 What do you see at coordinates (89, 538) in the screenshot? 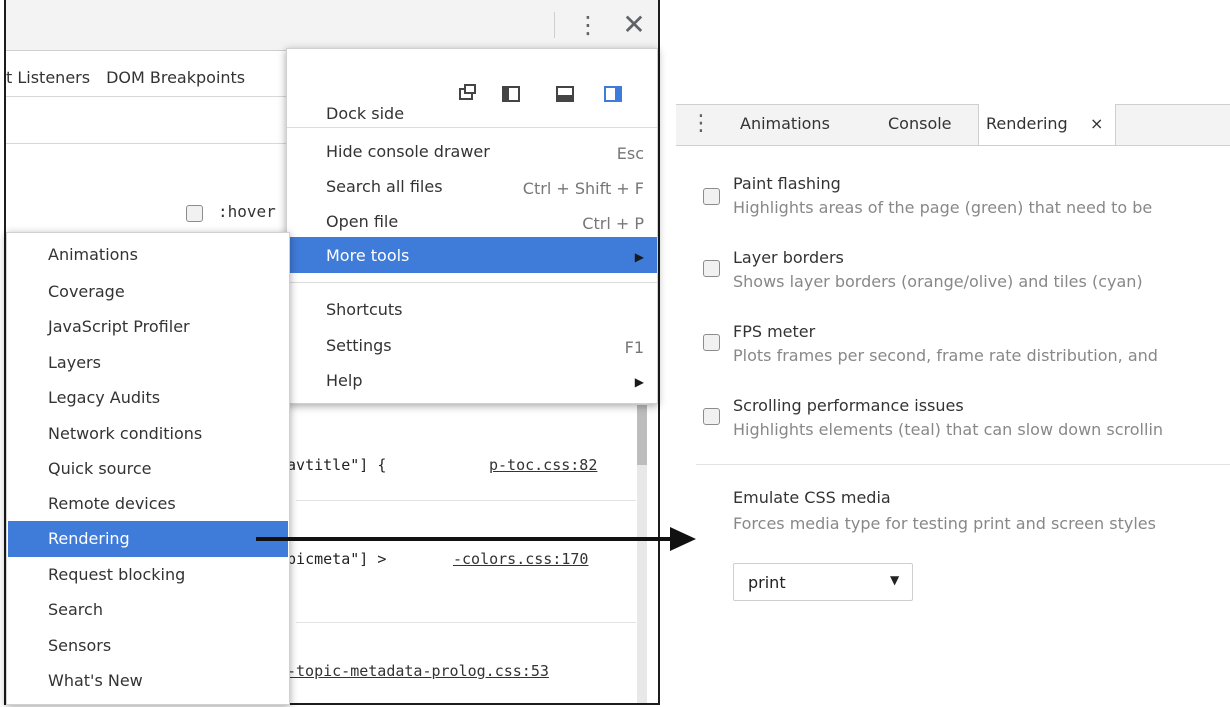
I see `submenu-item-rendering: Rendering` at bounding box center [89, 538].